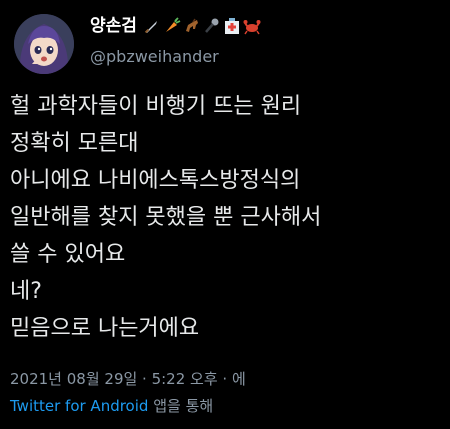 This screenshot has height=429, width=450. What do you see at coordinates (26, 291) in the screenshot?
I see `tweet-body-line: 네?` at bounding box center [26, 291].